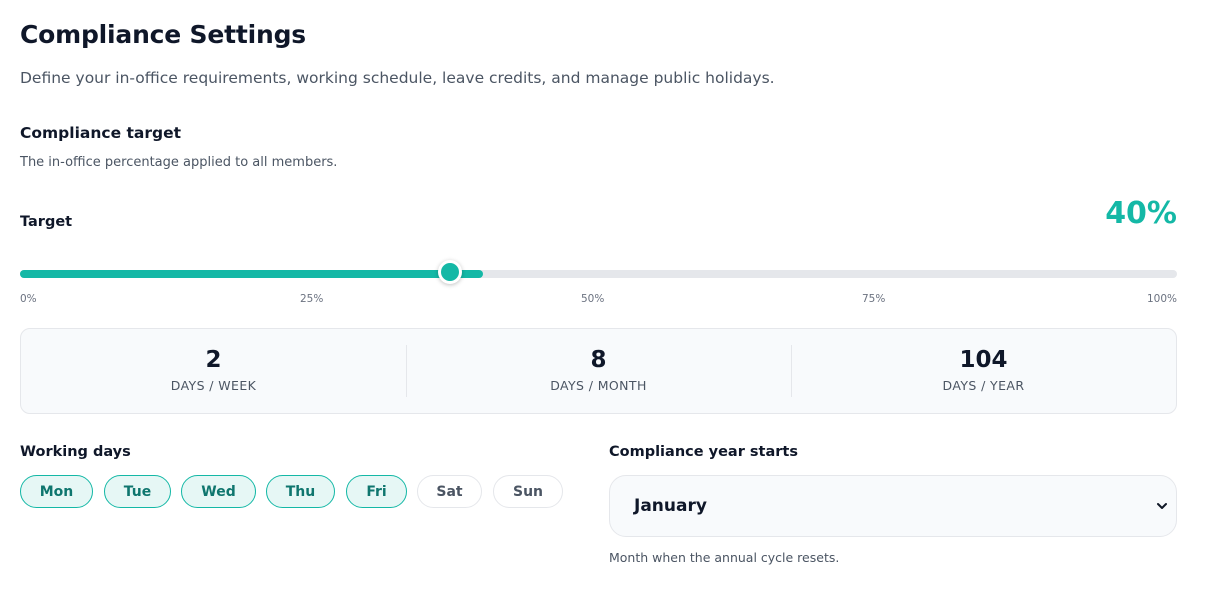 The height and width of the screenshot is (591, 1205). I want to click on stat-value: 8, so click(598, 360).